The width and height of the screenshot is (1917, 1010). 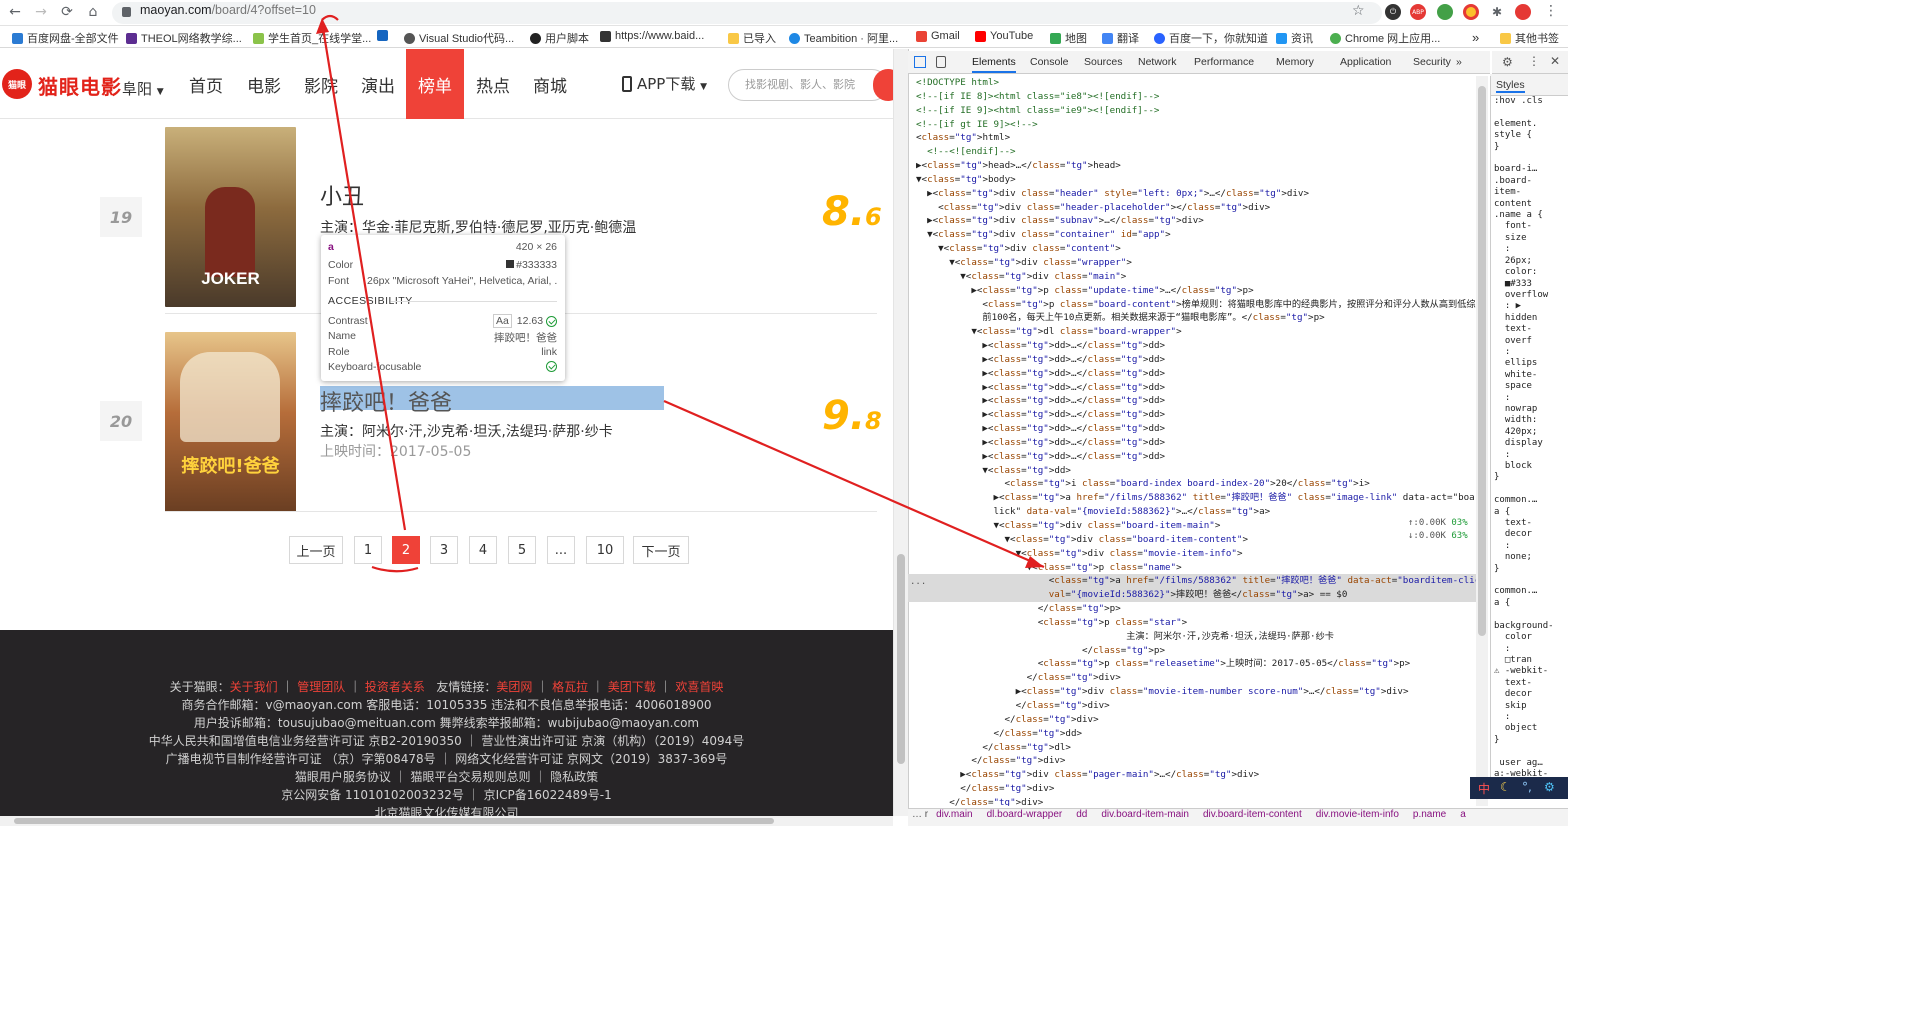 I want to click on movie-poster: 摔跤吧!爸爸, so click(x=230, y=422).